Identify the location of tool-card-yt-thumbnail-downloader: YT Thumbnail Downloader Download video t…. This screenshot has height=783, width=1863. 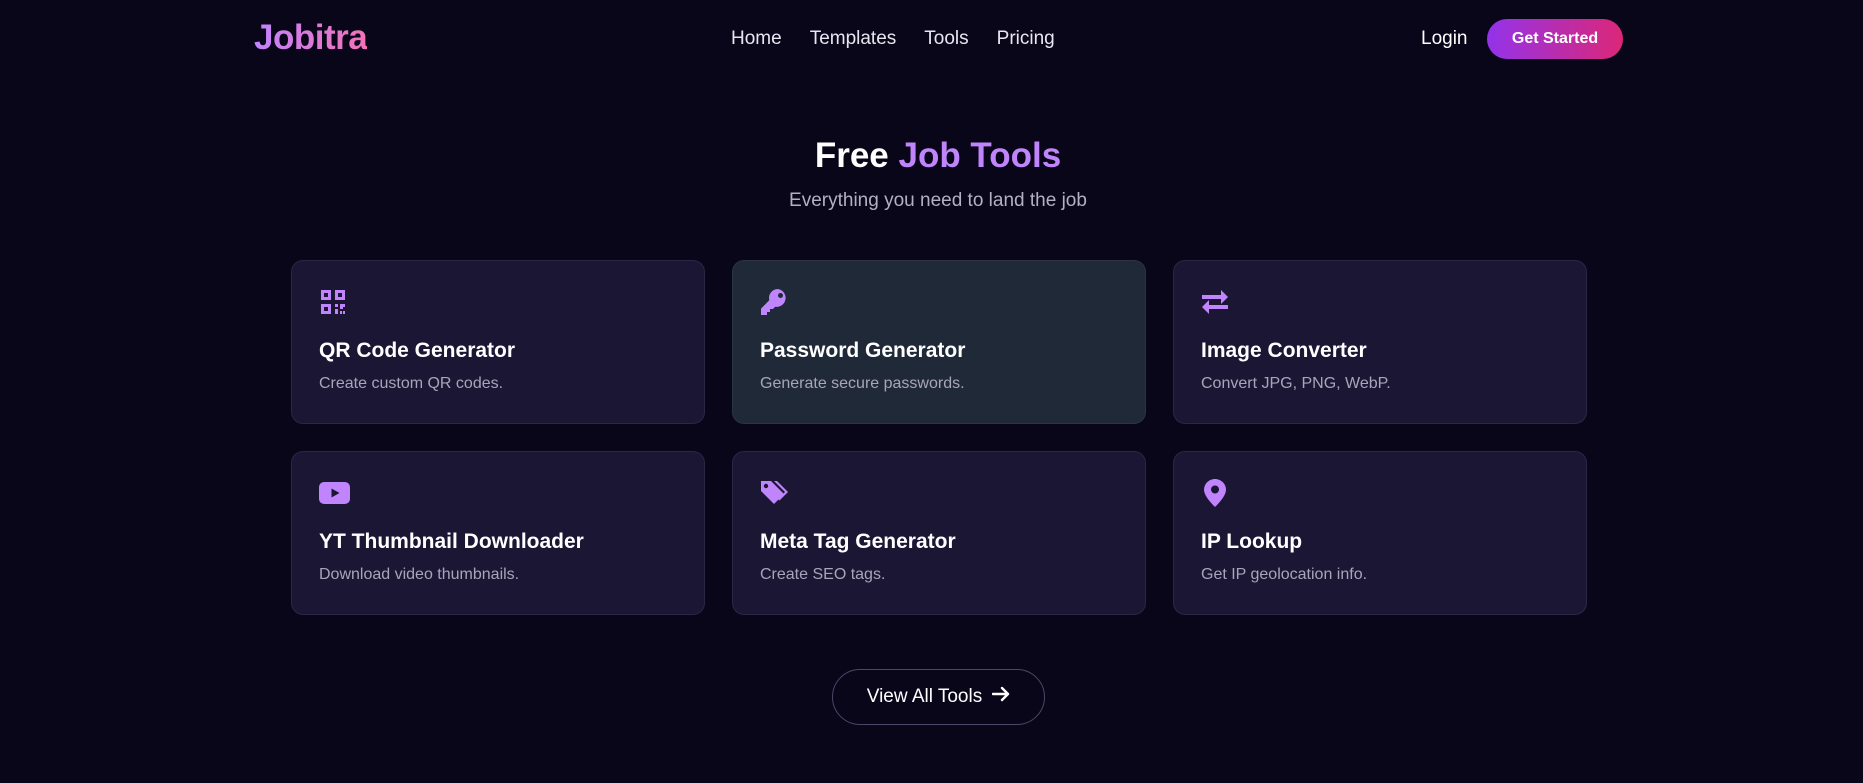
(498, 533).